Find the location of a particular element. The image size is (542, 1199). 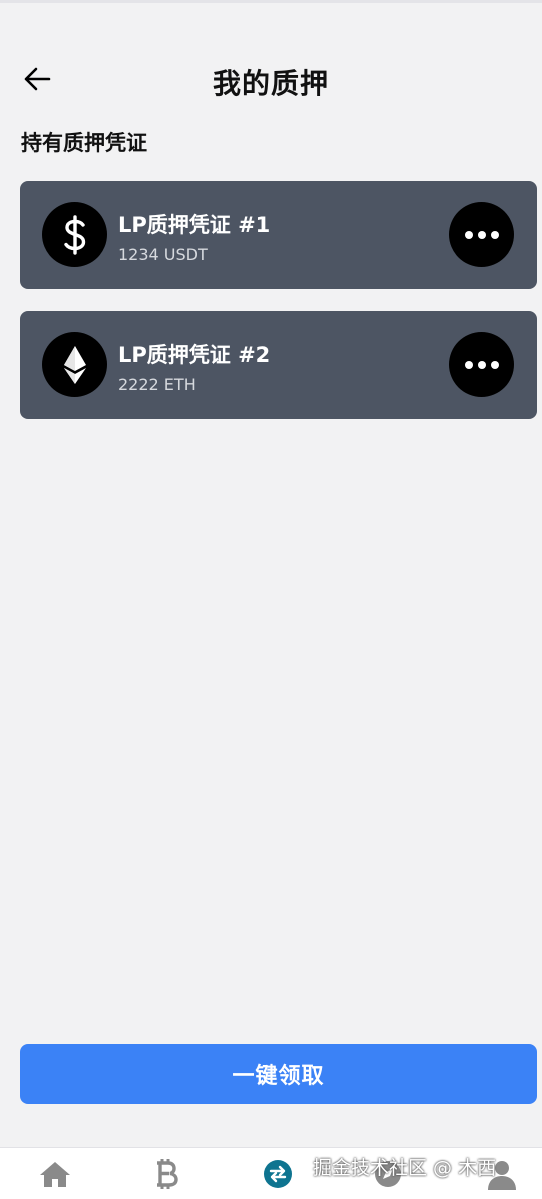

header: 我的质押 is located at coordinates (271, 80).